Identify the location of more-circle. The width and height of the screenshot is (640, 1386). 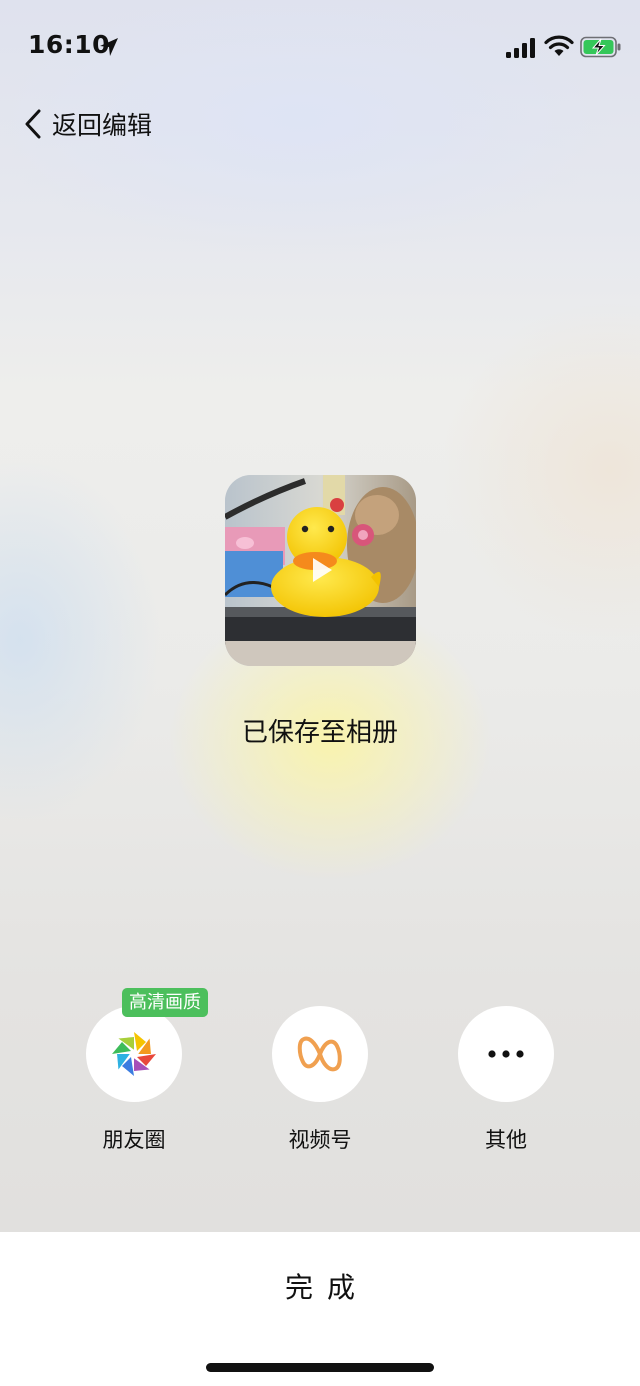
(506, 1054).